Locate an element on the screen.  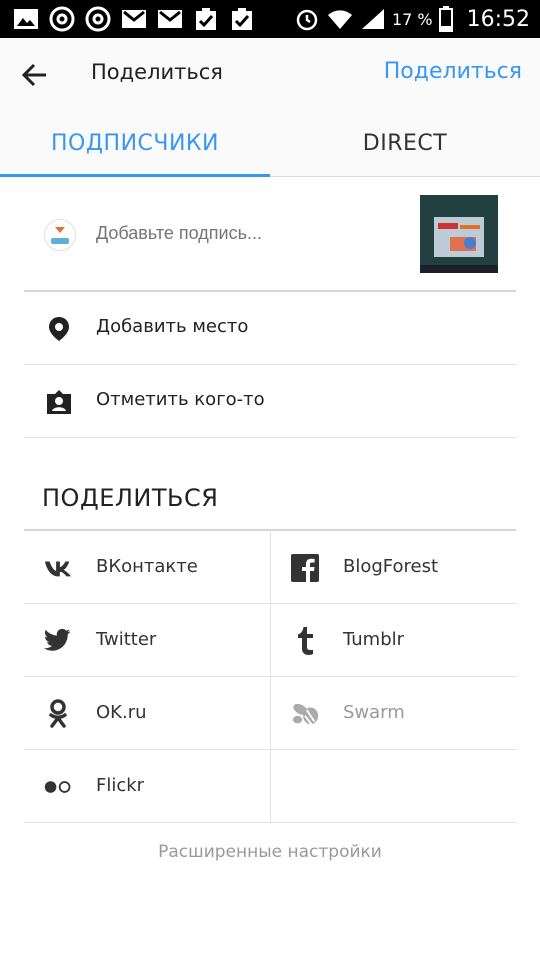
add-location-row: Добавить место is located at coordinates (270, 328).